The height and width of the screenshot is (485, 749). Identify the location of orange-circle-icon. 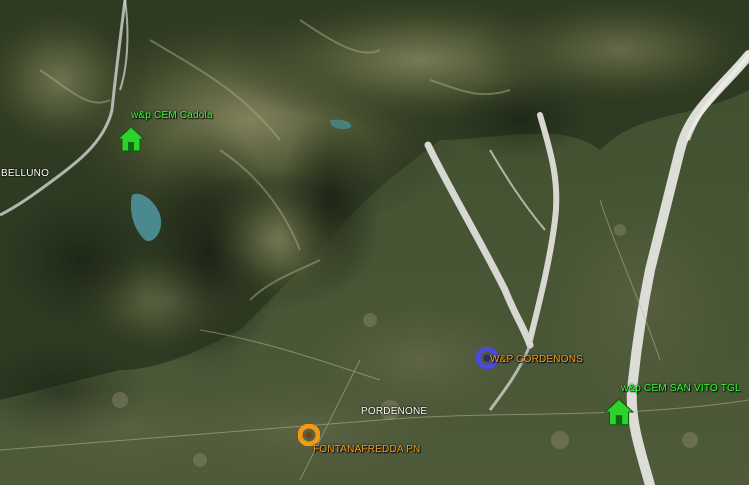
(309, 435).